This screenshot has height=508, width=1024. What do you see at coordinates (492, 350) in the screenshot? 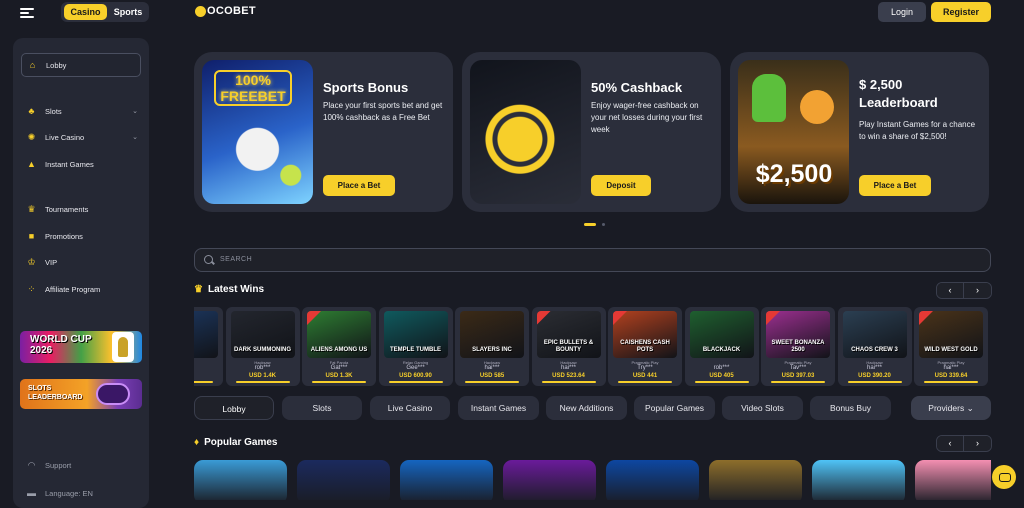
I see `game-title: SLAYERS INC` at bounding box center [492, 350].